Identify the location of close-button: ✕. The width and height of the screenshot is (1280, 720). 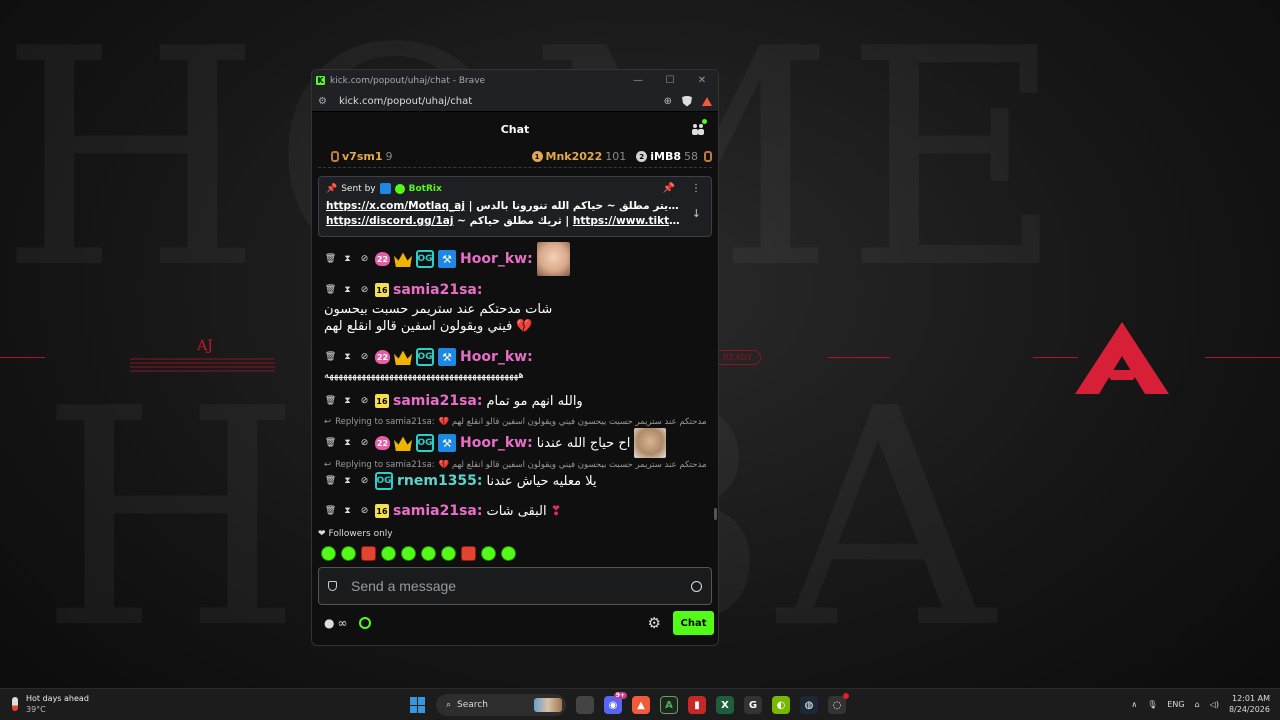
(702, 80).